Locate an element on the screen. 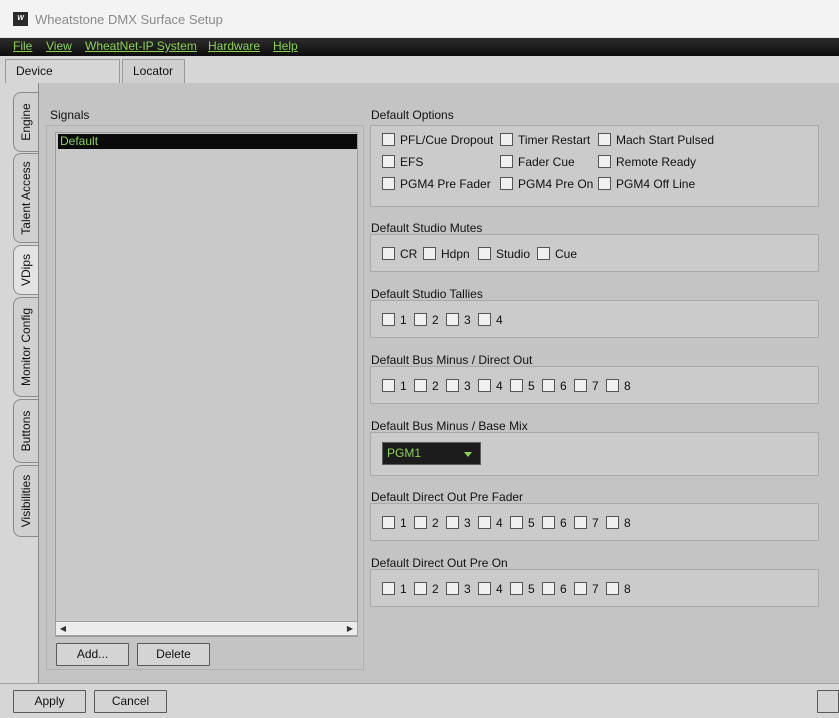 This screenshot has width=839, height=718. pgm4-pre-fader-checkbox is located at coordinates (388, 183).